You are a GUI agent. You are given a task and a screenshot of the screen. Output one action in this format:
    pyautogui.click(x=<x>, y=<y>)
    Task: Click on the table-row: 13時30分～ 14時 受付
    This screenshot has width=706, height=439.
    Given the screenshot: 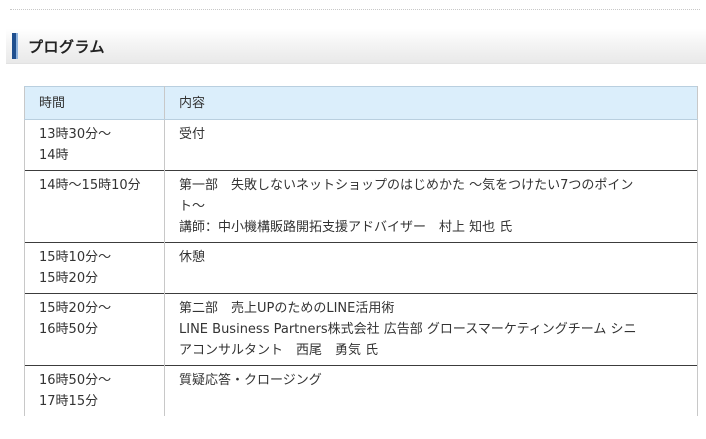 What is the action you would take?
    pyautogui.click(x=361, y=145)
    